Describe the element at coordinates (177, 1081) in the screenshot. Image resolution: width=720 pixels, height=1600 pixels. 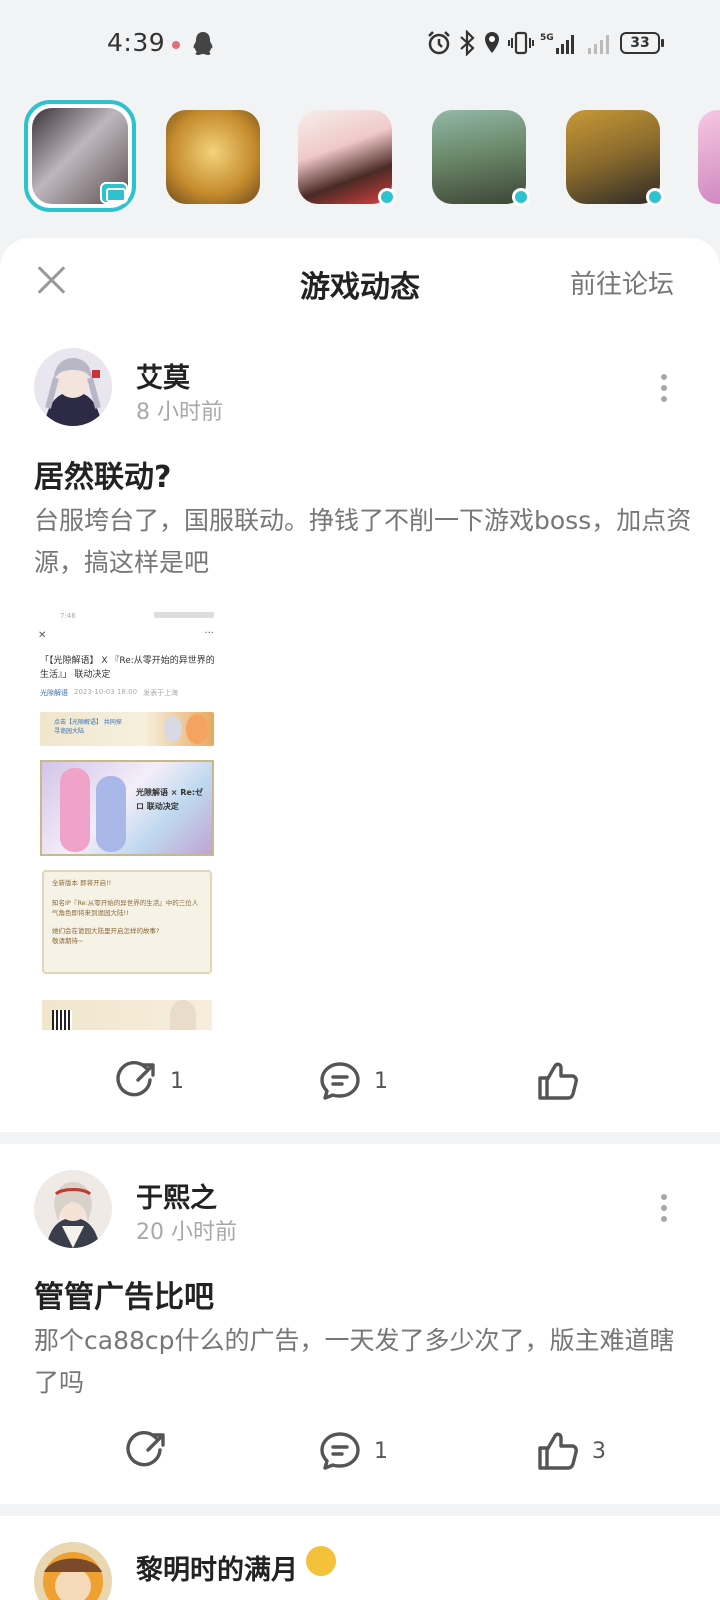
I see `share-count: 1` at that location.